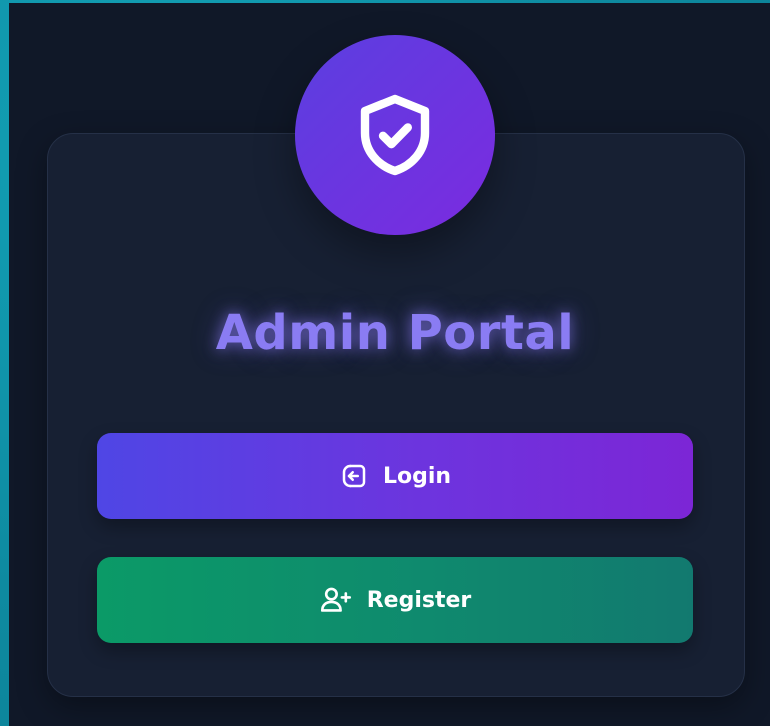  What do you see at coordinates (354, 476) in the screenshot?
I see `login-icon` at bounding box center [354, 476].